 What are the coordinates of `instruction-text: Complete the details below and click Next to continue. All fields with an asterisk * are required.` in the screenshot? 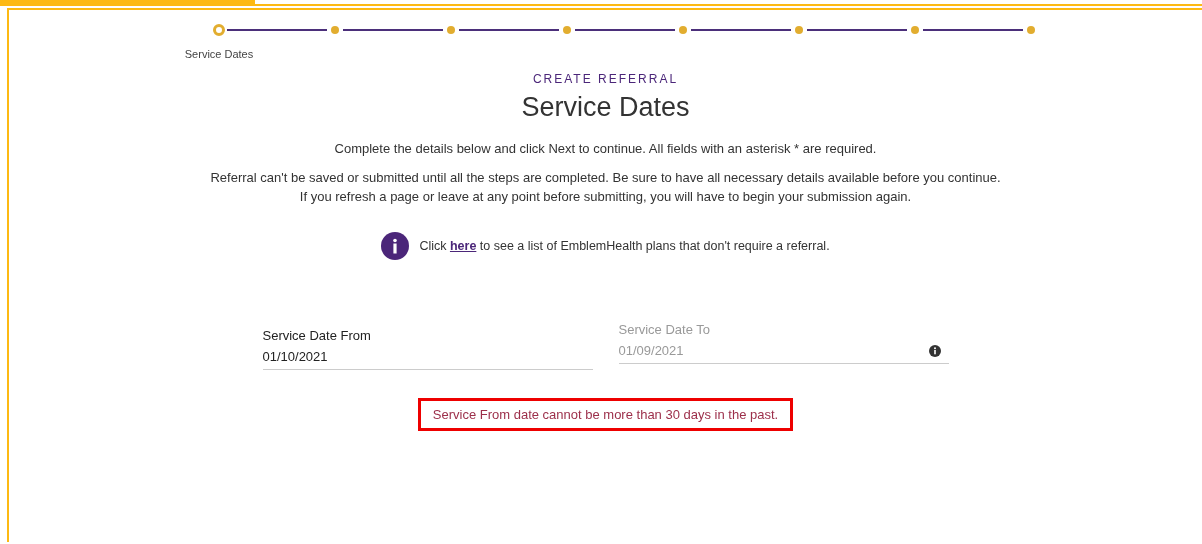 It's located at (605, 149).